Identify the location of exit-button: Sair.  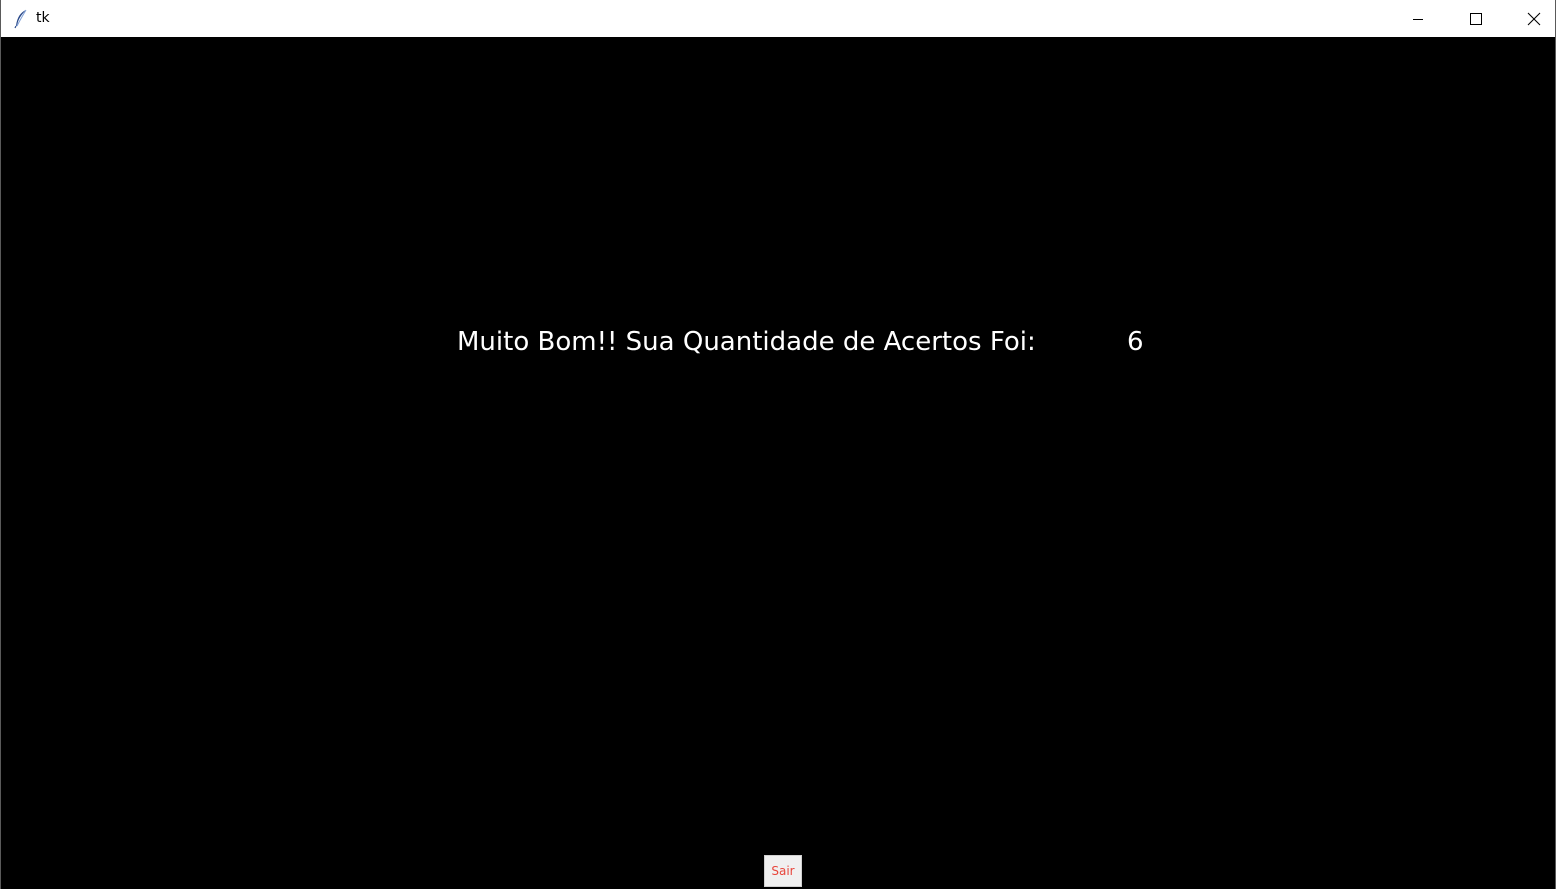
(783, 871).